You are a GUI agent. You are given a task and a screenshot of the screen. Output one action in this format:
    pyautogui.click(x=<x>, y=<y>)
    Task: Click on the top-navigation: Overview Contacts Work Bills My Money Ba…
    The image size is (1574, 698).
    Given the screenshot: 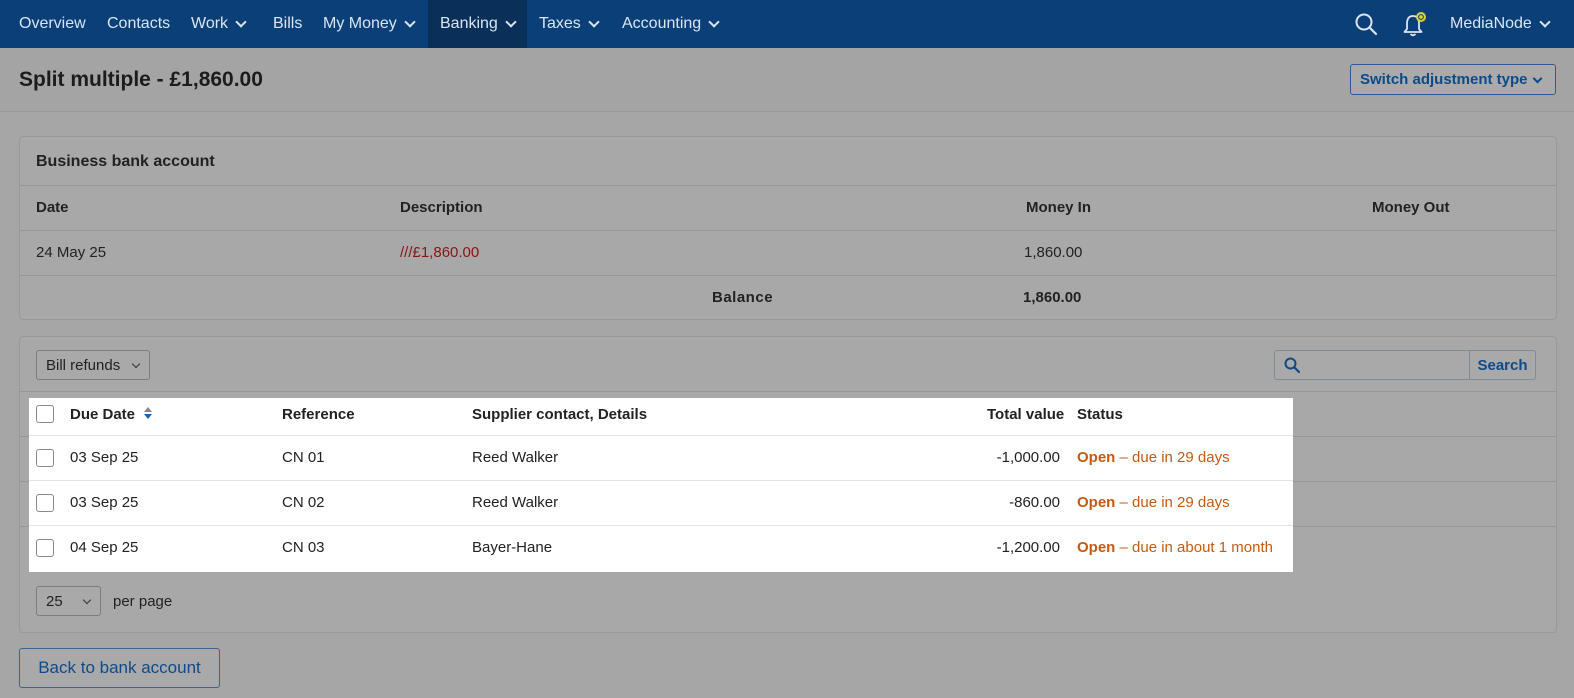 What is the action you would take?
    pyautogui.click(x=787, y=24)
    